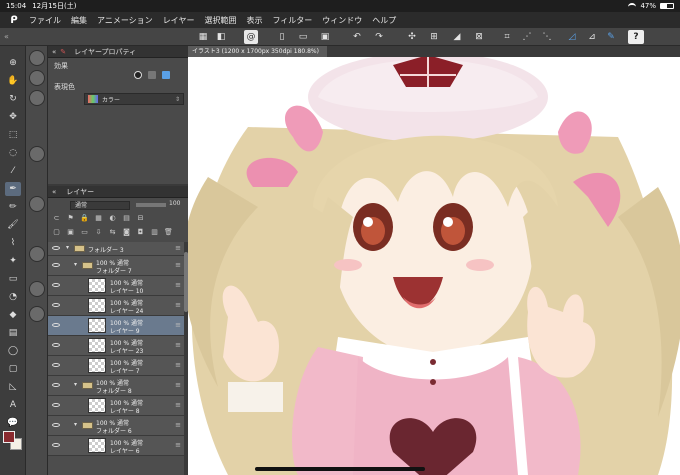  What do you see at coordinates (112, 218) in the screenshot?
I see `mask-icon: ◐` at bounding box center [112, 218].